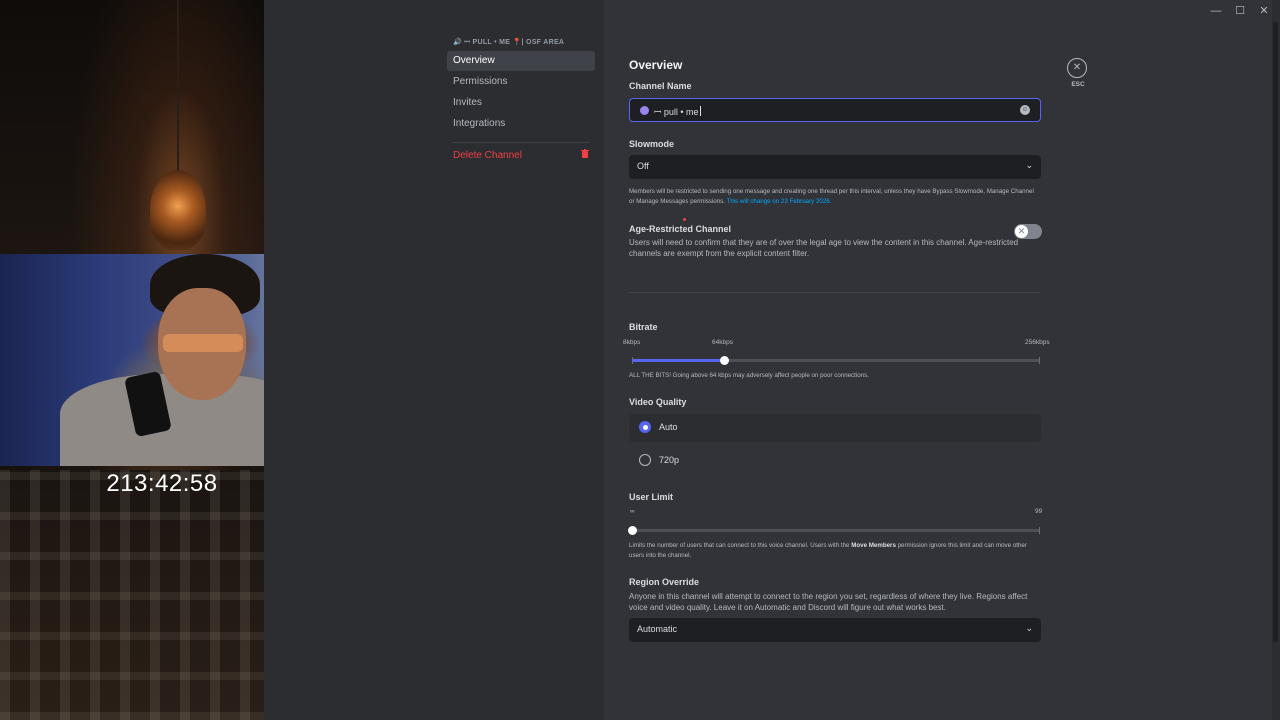 The width and height of the screenshot is (1280, 720). What do you see at coordinates (835, 461) in the screenshot?
I see `video-quality-option-720p: 720p` at bounding box center [835, 461].